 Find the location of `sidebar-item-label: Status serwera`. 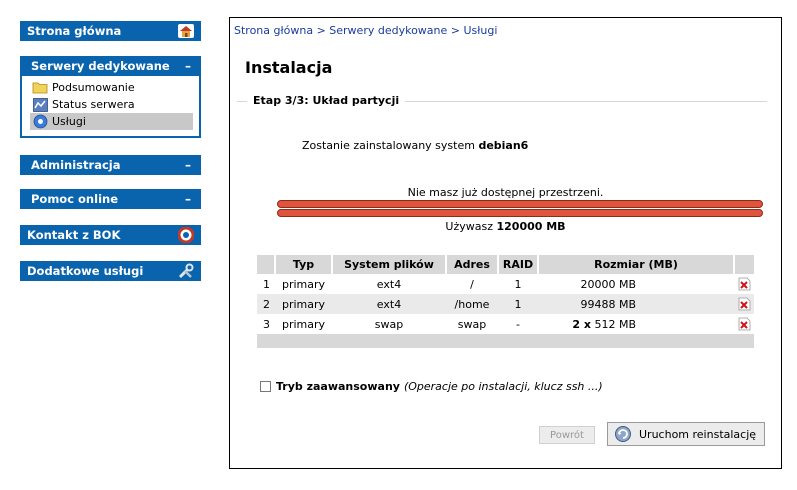

sidebar-item-label: Status serwera is located at coordinates (93, 104).